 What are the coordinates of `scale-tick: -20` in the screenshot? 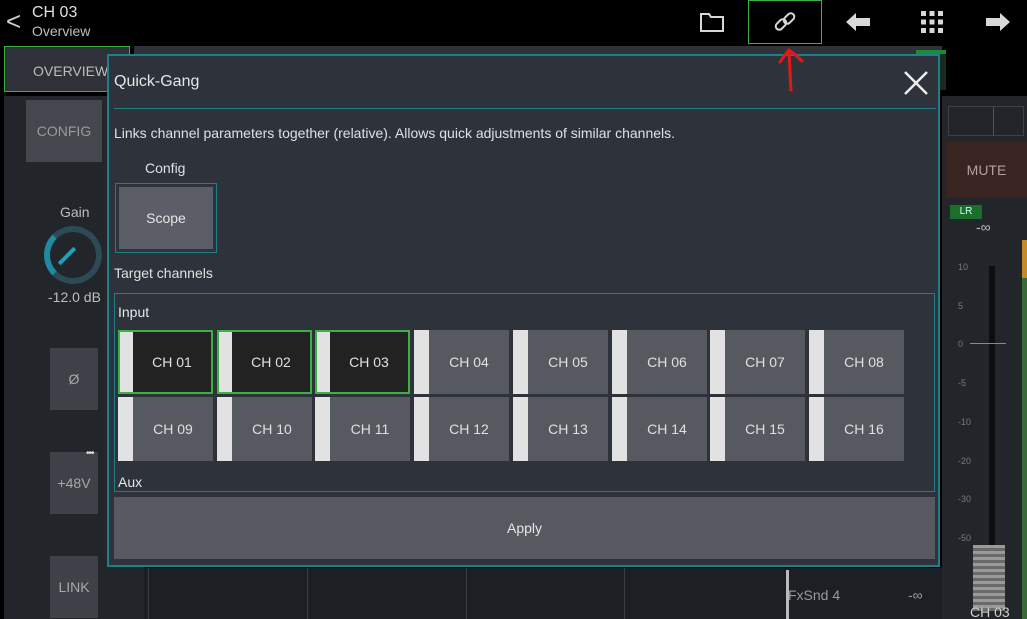 It's located at (965, 461).